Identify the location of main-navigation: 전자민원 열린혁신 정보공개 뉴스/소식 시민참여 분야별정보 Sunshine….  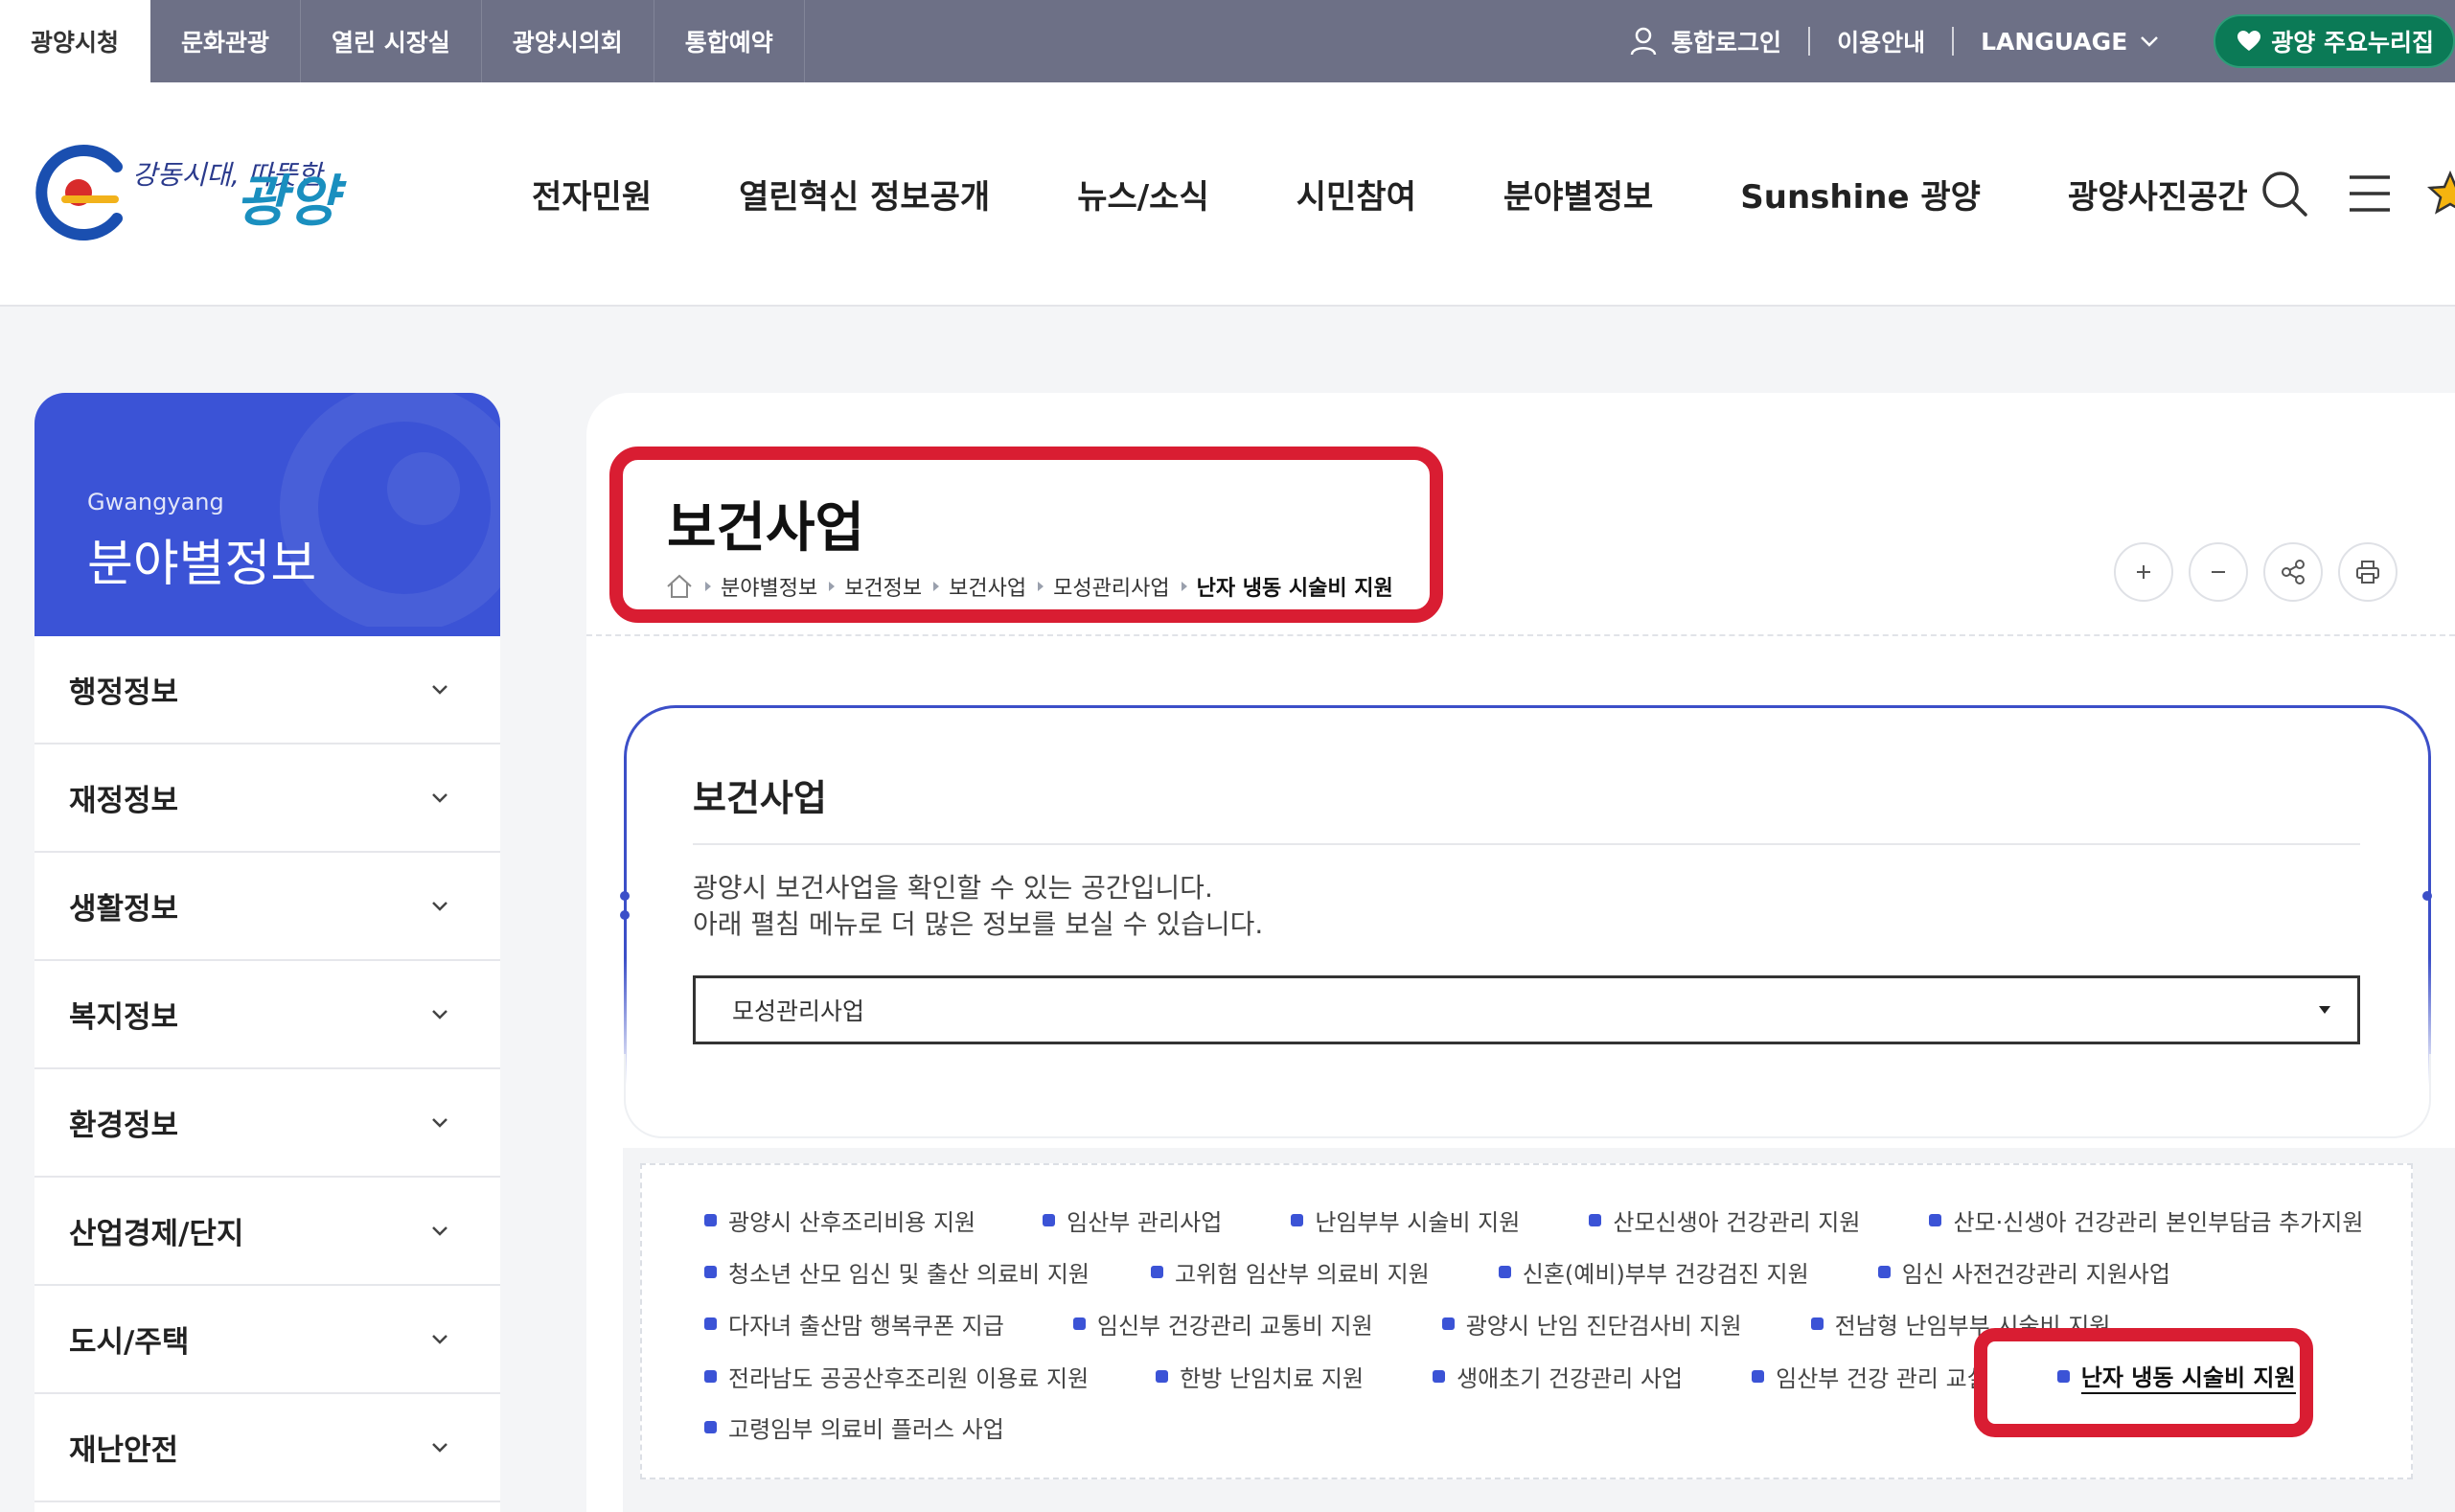
(1433, 193).